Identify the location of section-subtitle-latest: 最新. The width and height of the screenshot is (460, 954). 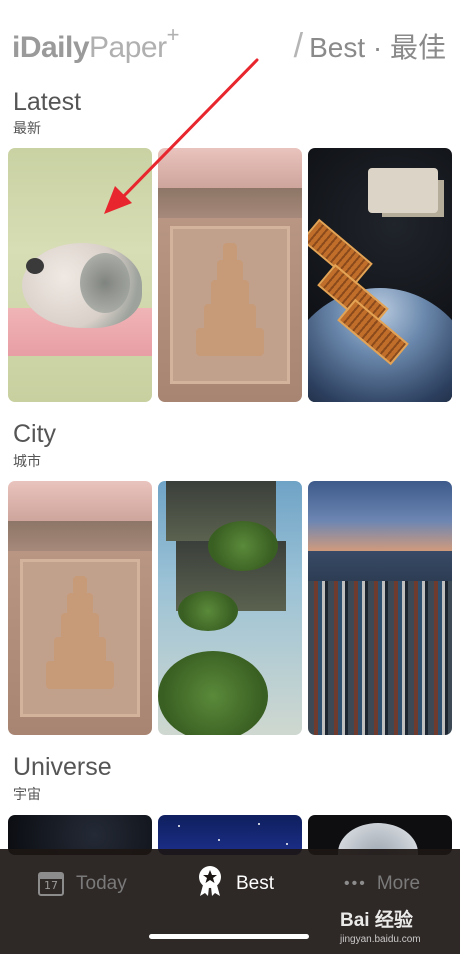
(27, 128).